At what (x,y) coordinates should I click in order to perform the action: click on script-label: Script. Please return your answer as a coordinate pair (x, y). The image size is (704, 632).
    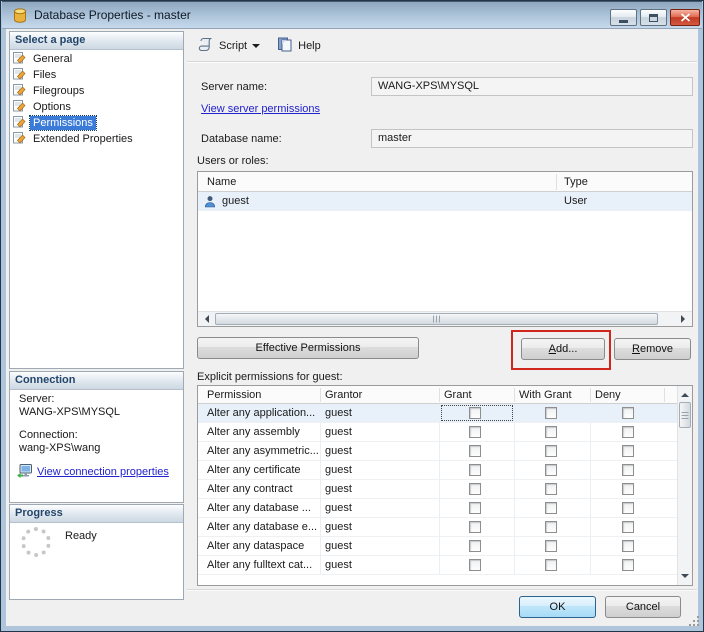
    Looking at the image, I should click on (233, 46).